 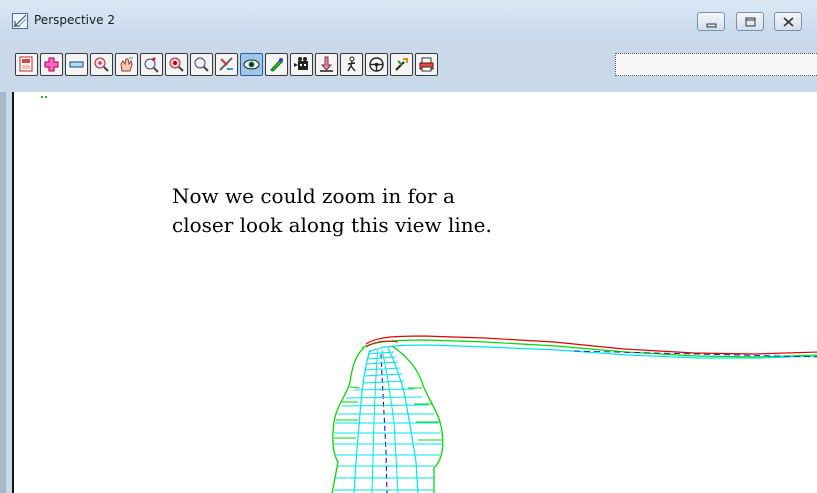 I want to click on move-icon, so click(x=326, y=64).